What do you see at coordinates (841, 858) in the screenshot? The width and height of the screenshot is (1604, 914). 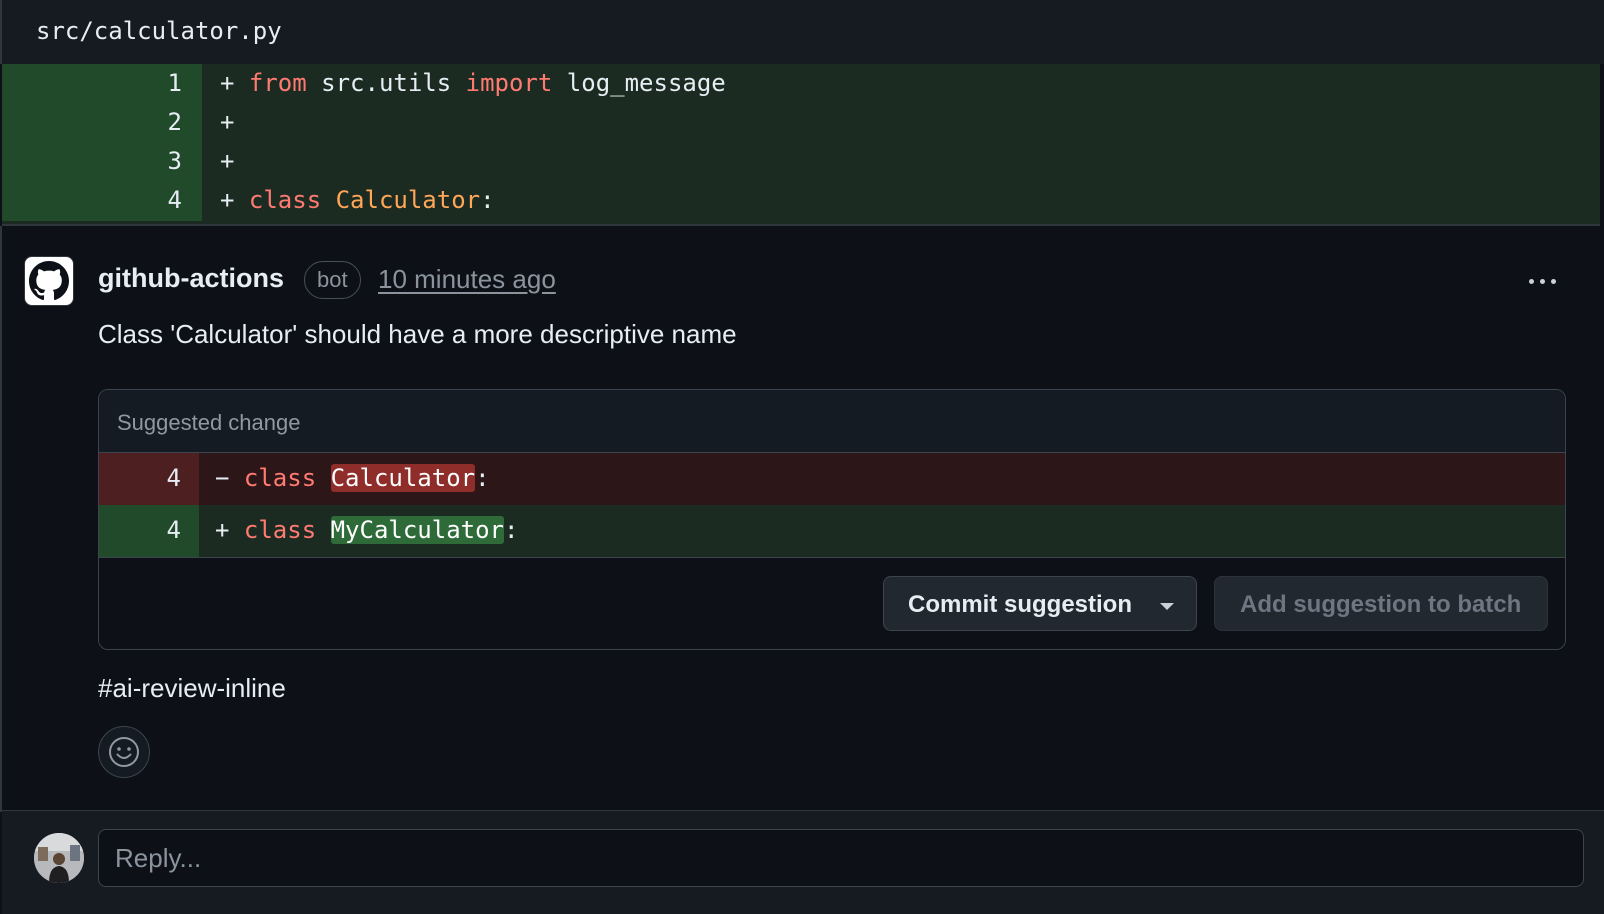 I see `reply-input` at bounding box center [841, 858].